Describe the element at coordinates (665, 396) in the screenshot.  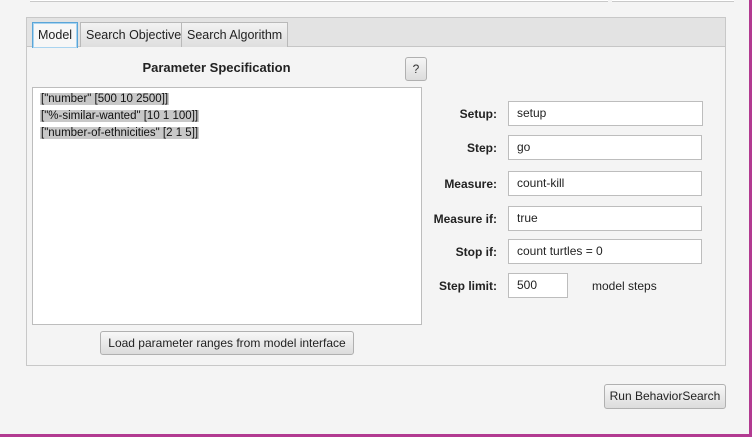
I see `run-behaviorsearch-button: Run BehaviorSearch` at that location.